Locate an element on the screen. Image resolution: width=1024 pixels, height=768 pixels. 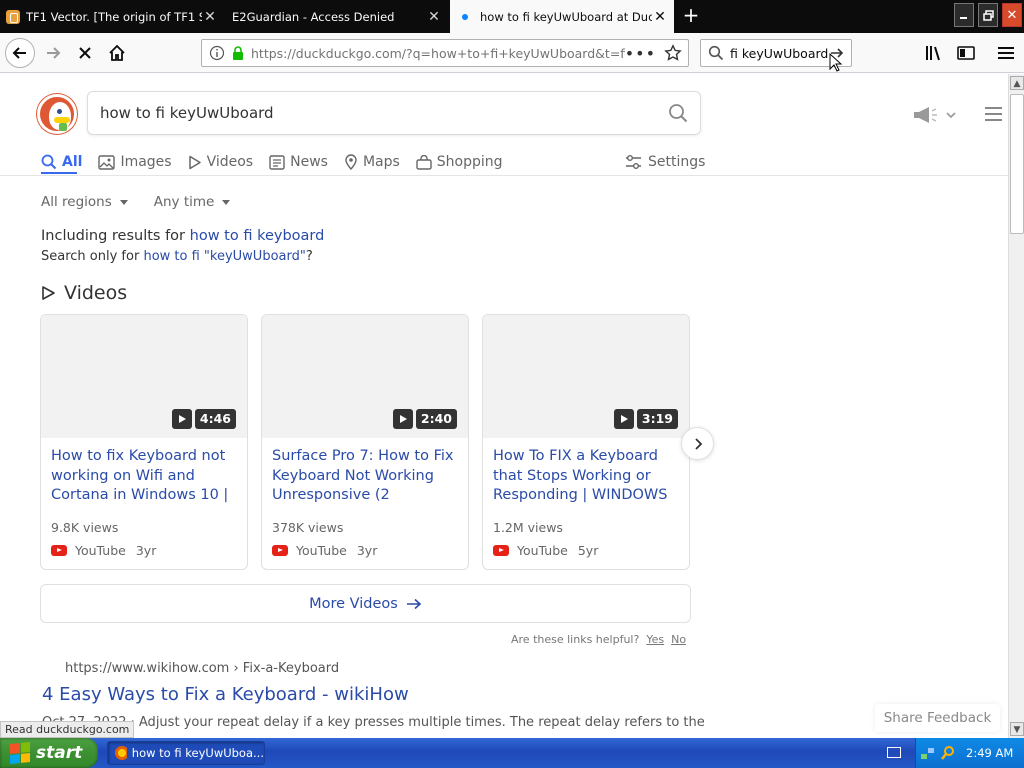
tab-label: Maps is located at coordinates (381, 162).